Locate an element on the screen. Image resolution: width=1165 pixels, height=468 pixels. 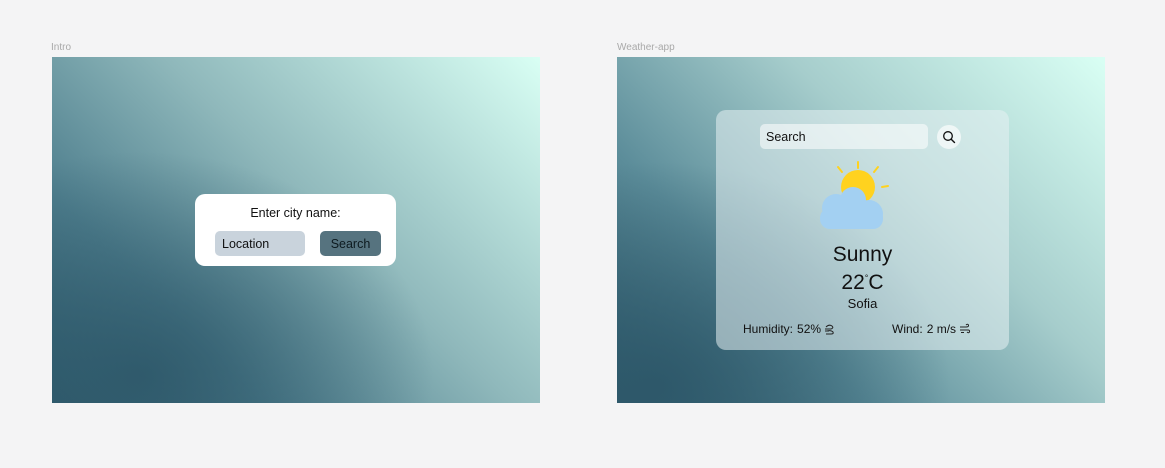
location-input is located at coordinates (260, 243).